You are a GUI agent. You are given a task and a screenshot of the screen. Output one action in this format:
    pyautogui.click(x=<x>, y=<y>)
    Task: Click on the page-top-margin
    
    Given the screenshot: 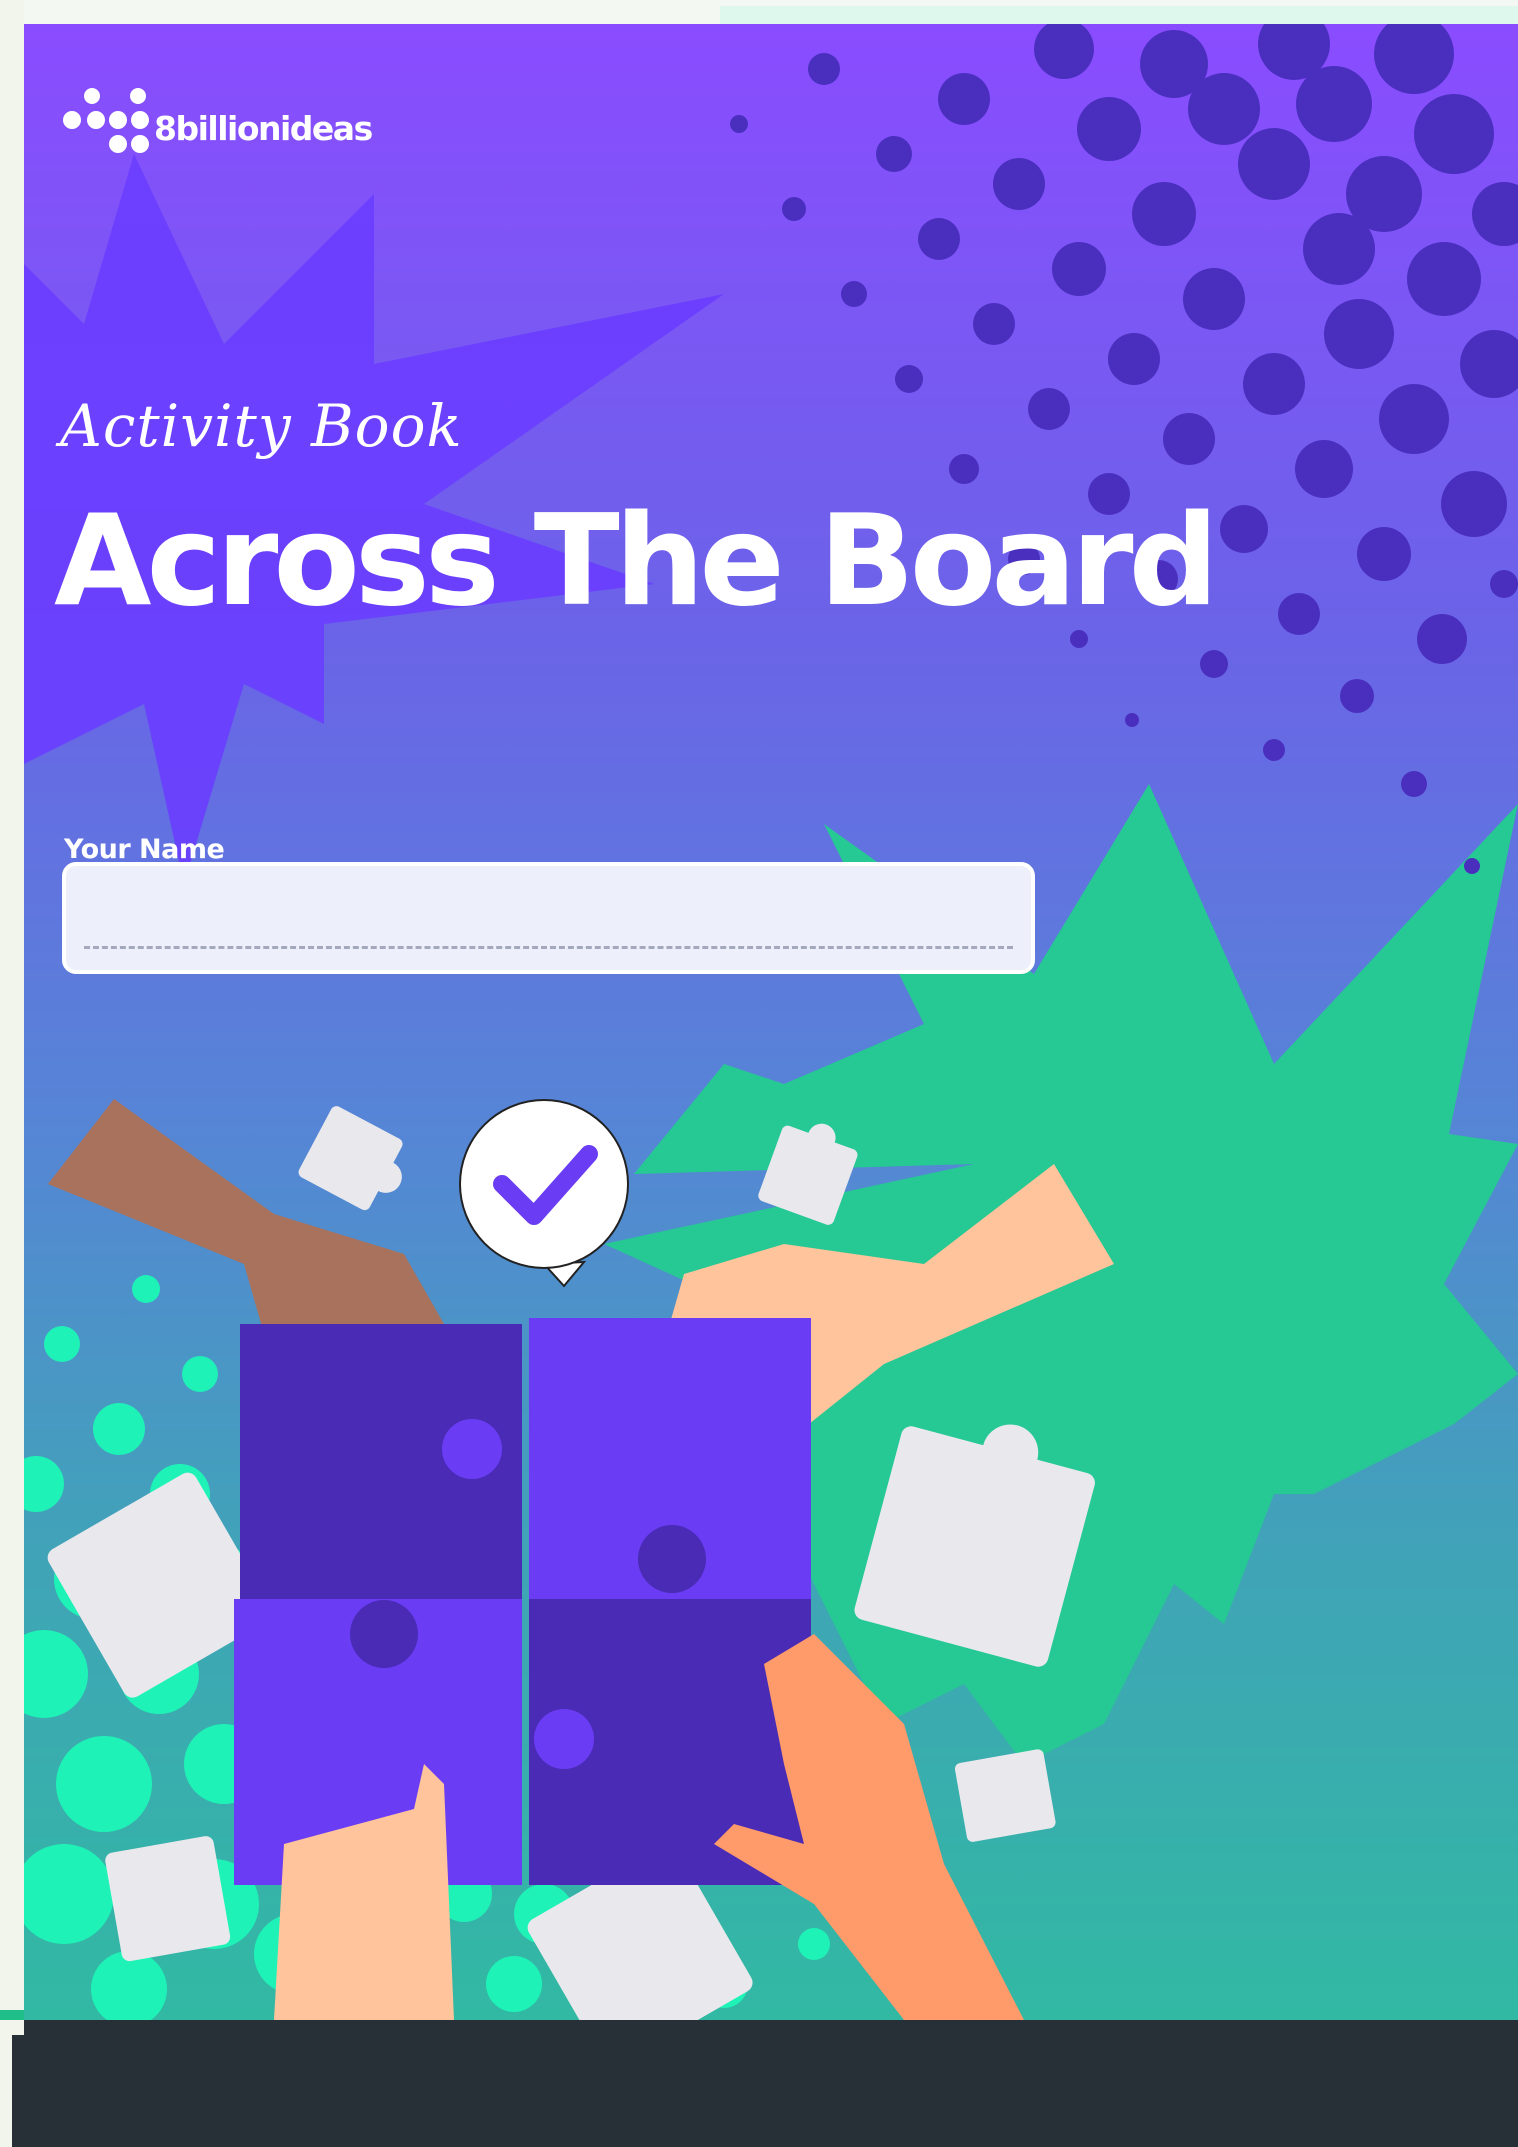 What is the action you would take?
    pyautogui.click(x=759, y=12)
    